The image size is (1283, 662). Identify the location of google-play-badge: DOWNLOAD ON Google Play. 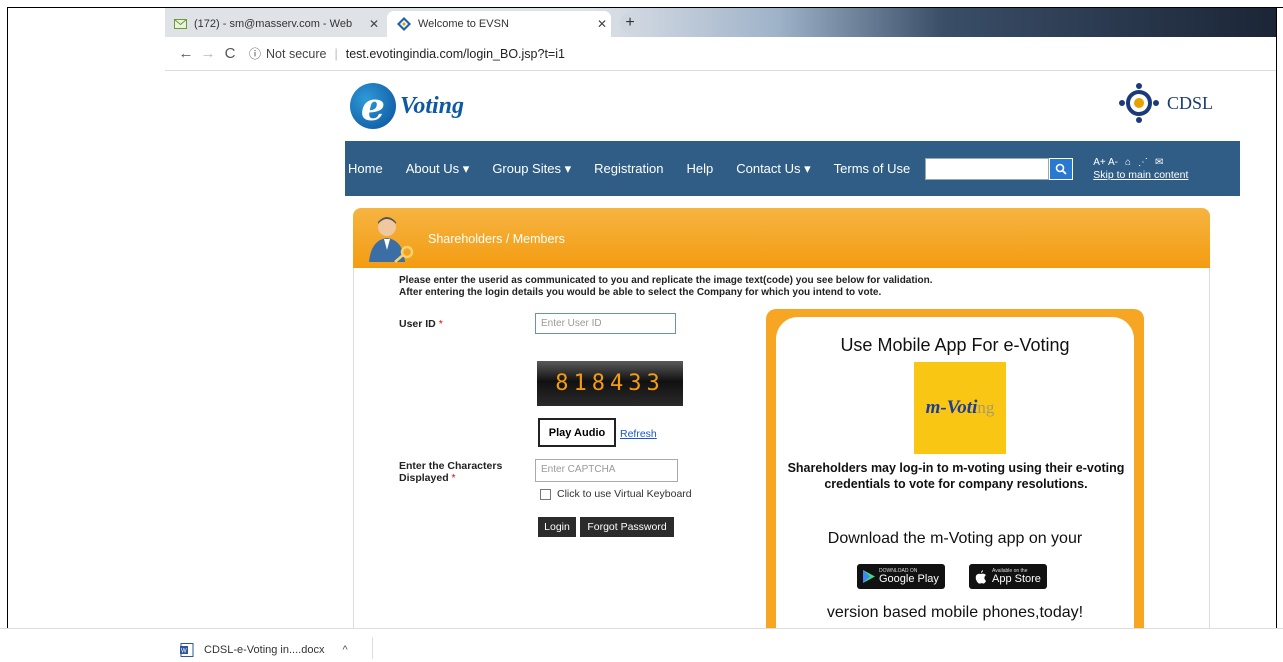
(901, 576).